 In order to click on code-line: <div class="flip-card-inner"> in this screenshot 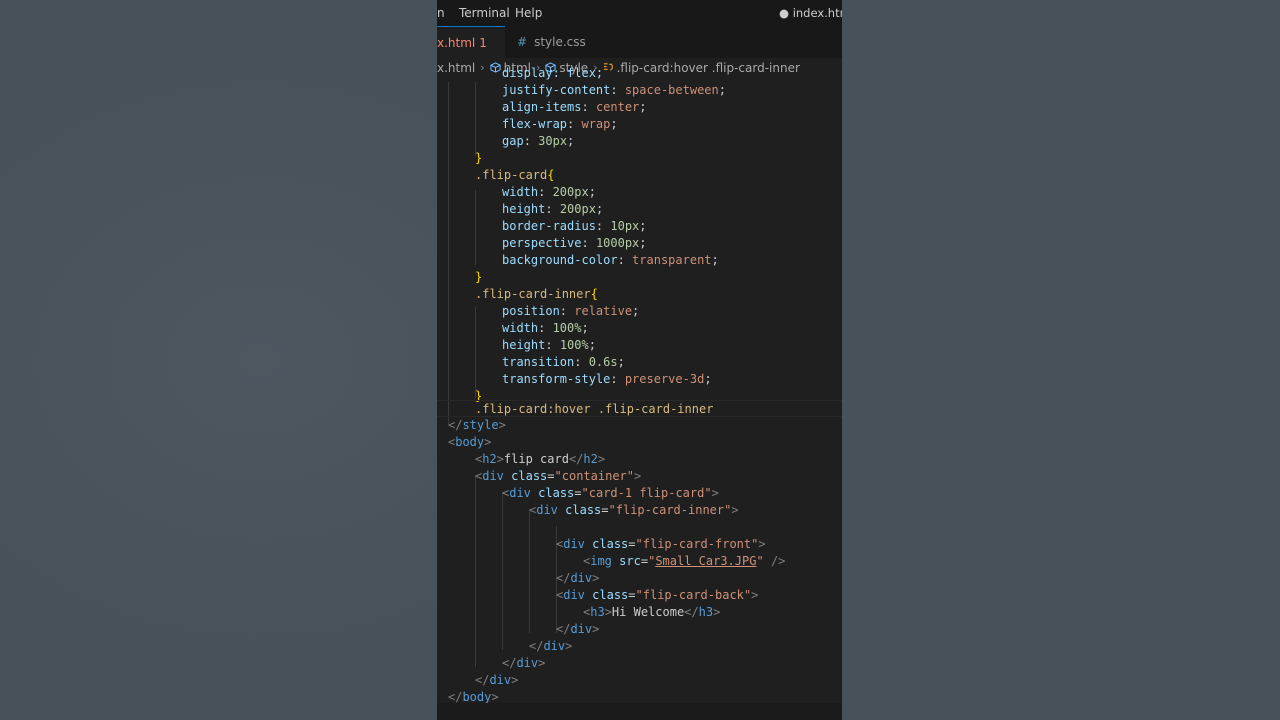, I will do `click(634, 510)`.